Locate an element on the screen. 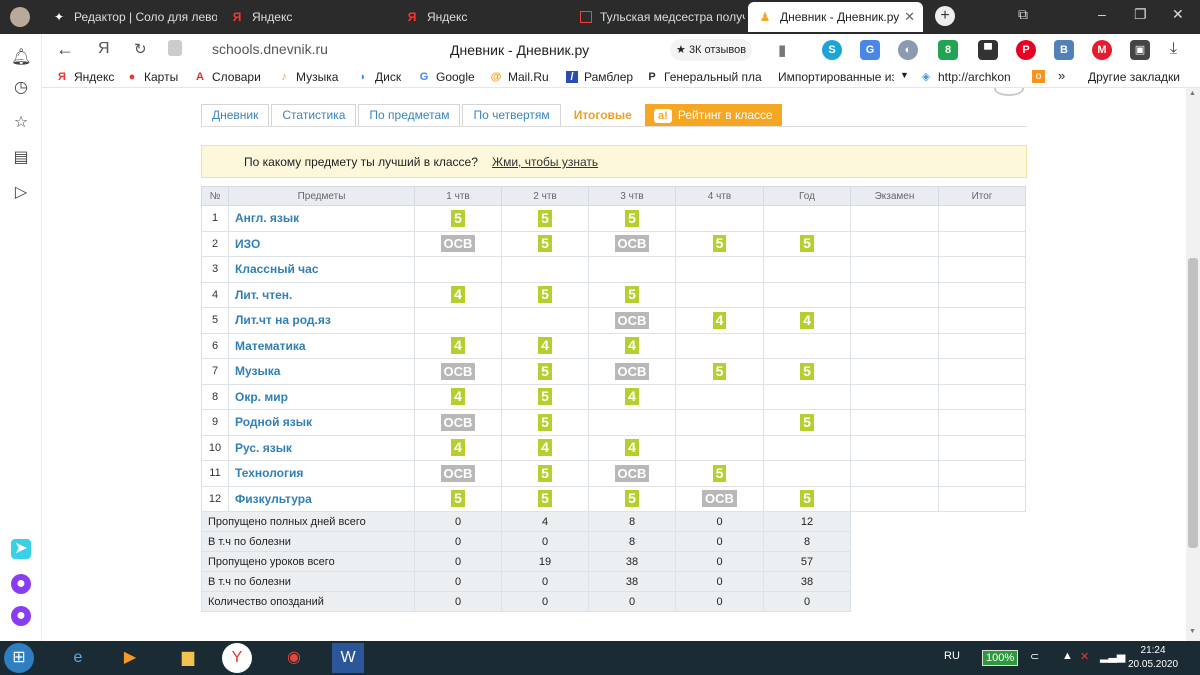  ok-icon: о is located at coordinates (1038, 76).